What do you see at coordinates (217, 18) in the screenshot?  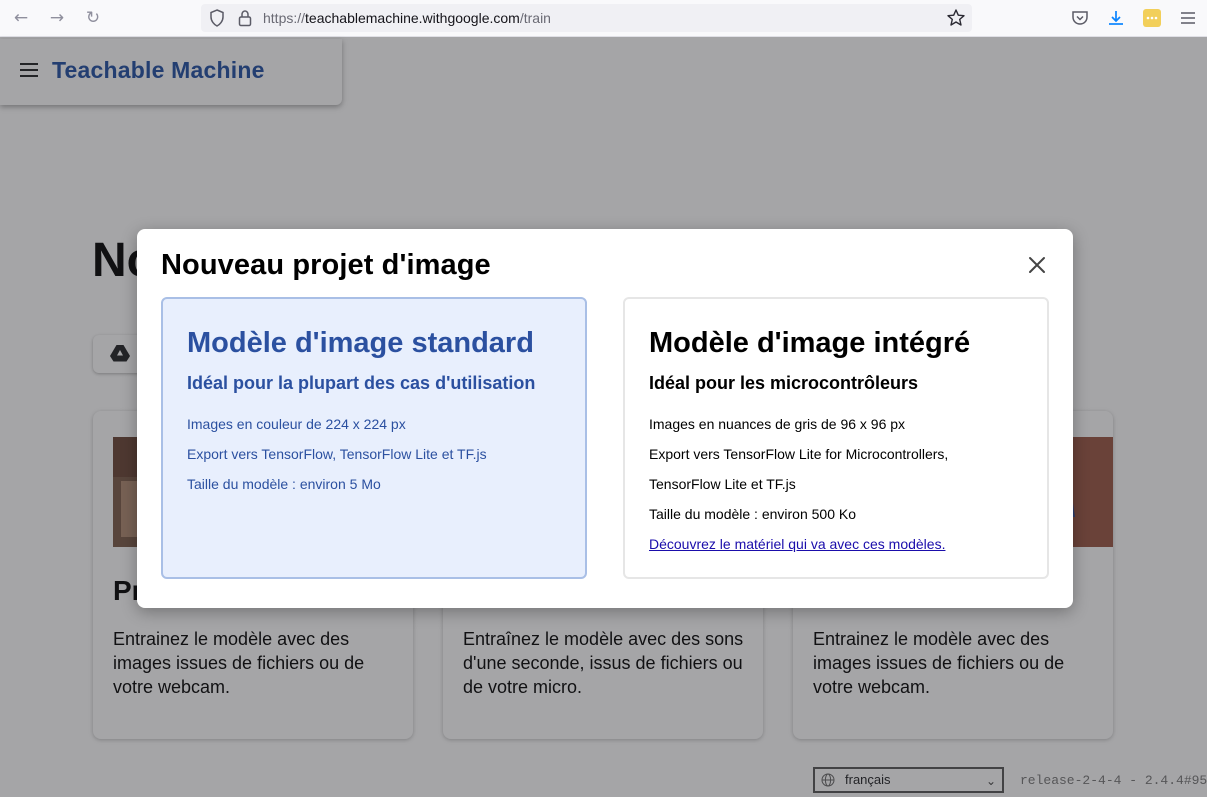 I see `shield-icon` at bounding box center [217, 18].